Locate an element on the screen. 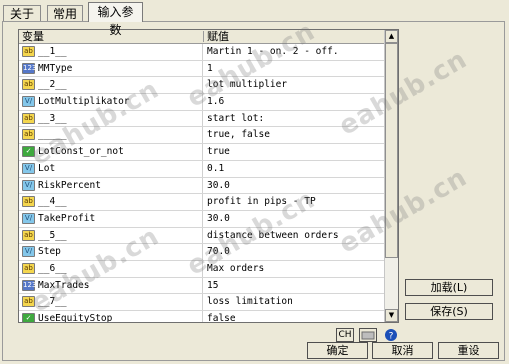  vertical-scrollbar: ▲ ▼ is located at coordinates (391, 176).